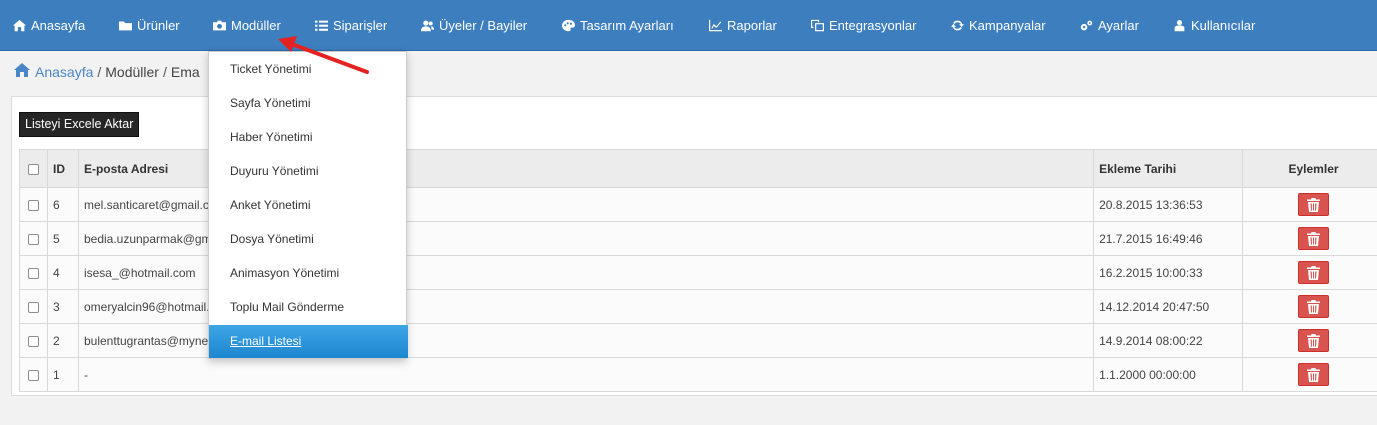 The width and height of the screenshot is (1377, 425). What do you see at coordinates (307, 103) in the screenshot?
I see `menu-item-sayfa-yonetimi: Sayfa Yönetimi` at bounding box center [307, 103].